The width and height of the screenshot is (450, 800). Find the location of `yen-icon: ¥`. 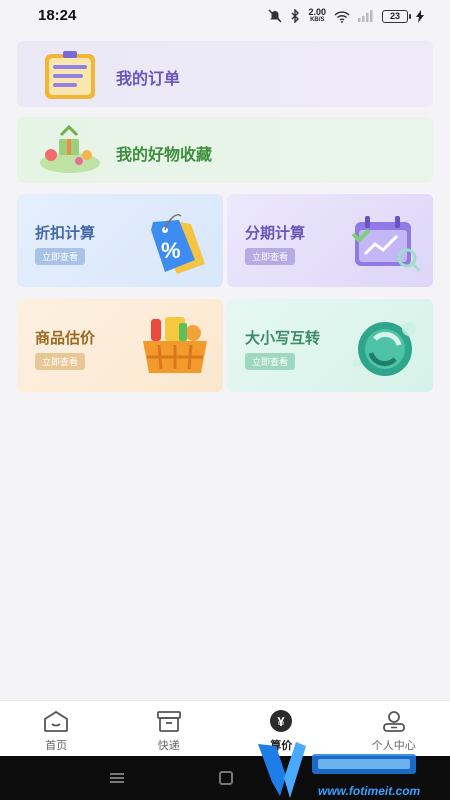

yen-icon: ¥ is located at coordinates (281, 721).